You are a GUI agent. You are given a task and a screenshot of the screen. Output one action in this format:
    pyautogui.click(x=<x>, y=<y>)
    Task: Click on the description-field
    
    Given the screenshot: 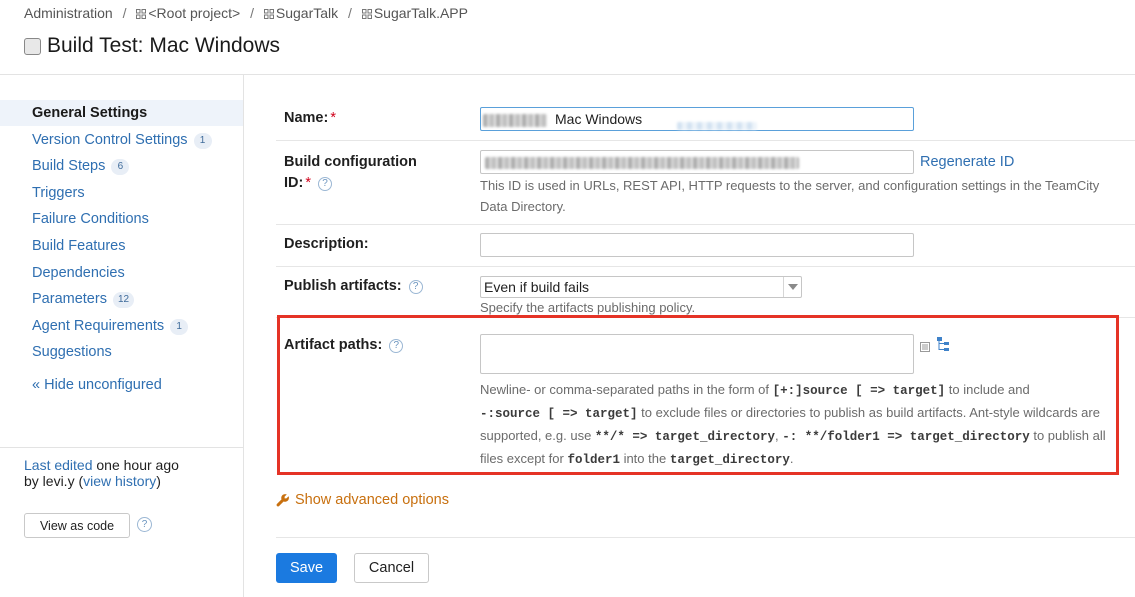 What is the action you would take?
    pyautogui.click(x=697, y=245)
    